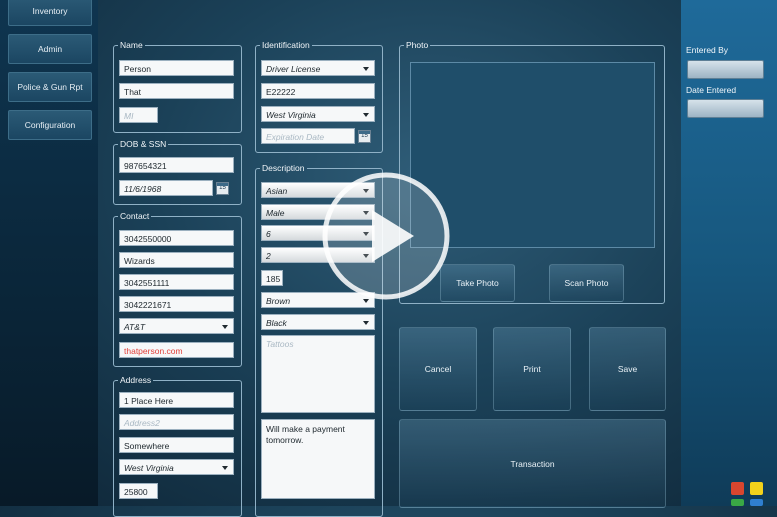 Image resolution: width=777 pixels, height=517 pixels. Describe the element at coordinates (176, 422) in the screenshot. I see `address-line2-field: Address2` at that location.